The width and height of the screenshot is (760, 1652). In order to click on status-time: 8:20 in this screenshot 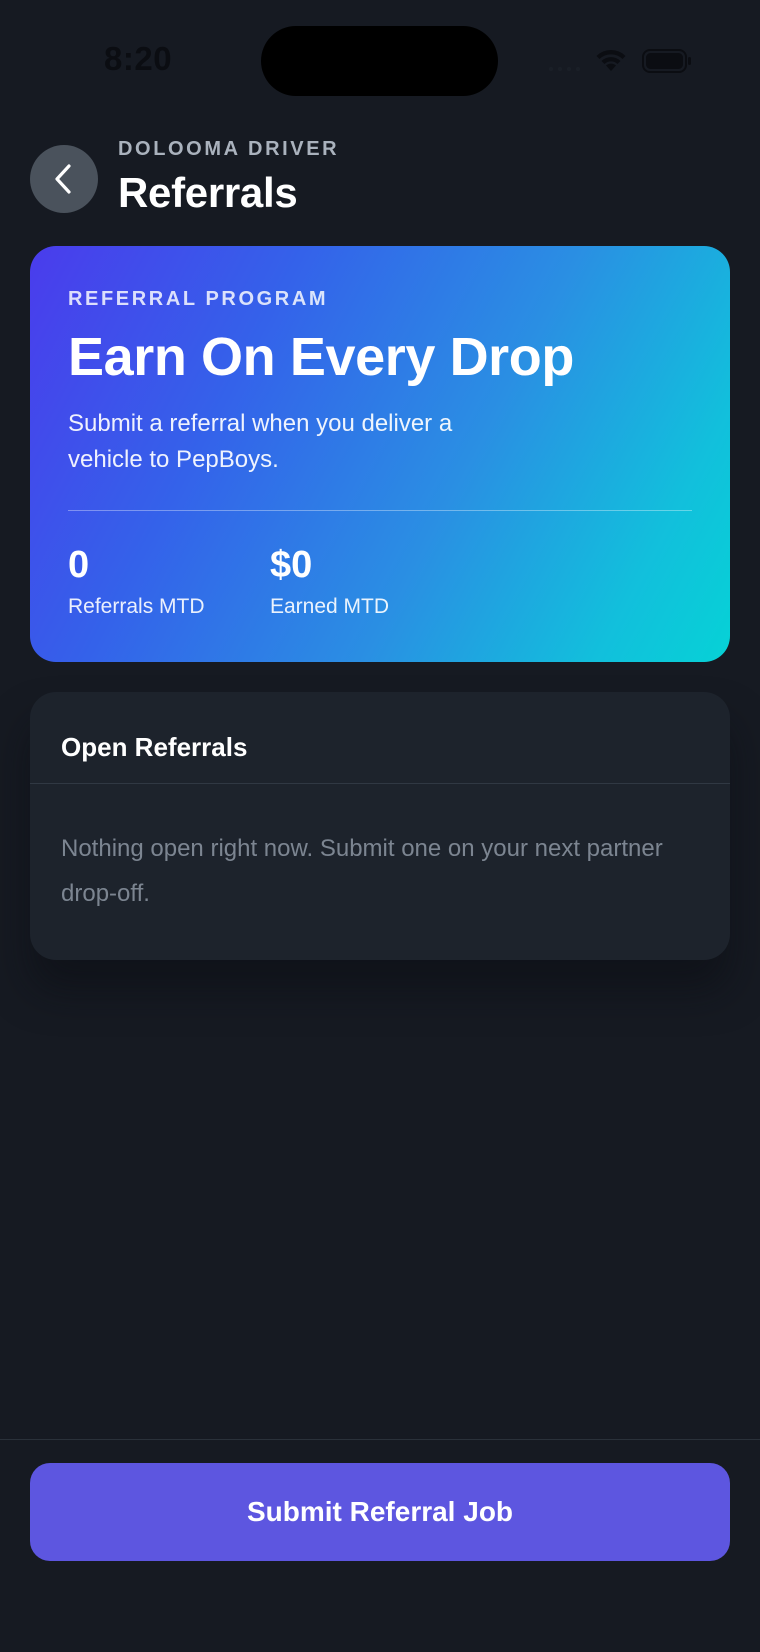, I will do `click(138, 58)`.